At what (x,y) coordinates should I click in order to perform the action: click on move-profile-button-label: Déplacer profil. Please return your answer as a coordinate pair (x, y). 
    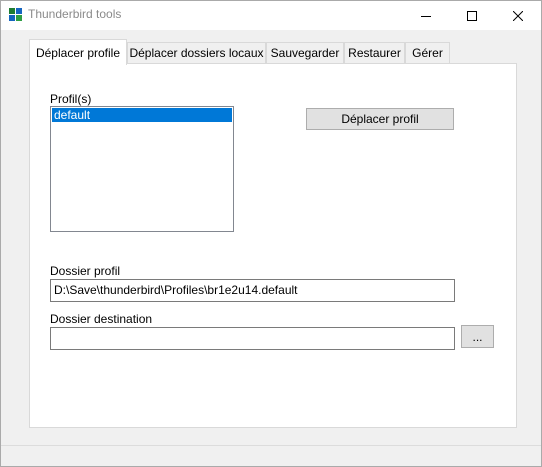
    Looking at the image, I should click on (380, 119).